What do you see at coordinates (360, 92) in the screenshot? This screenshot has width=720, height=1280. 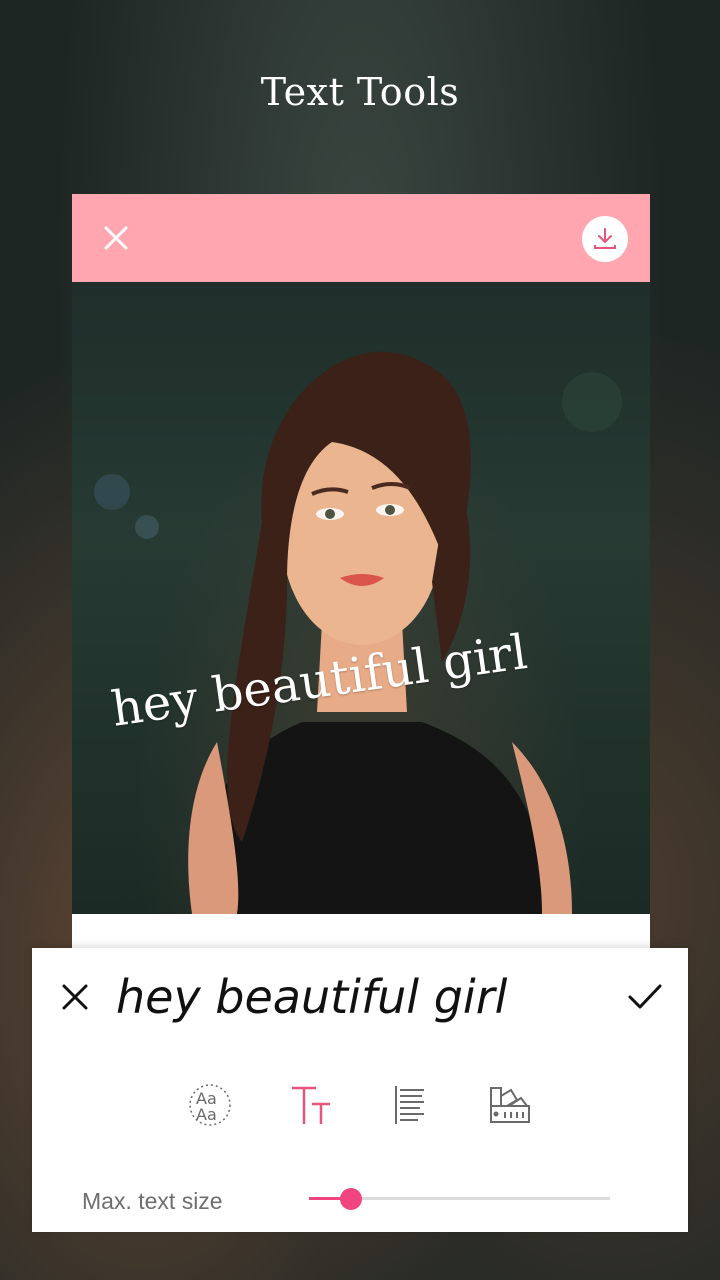 I see `page-title: Text Tools` at bounding box center [360, 92].